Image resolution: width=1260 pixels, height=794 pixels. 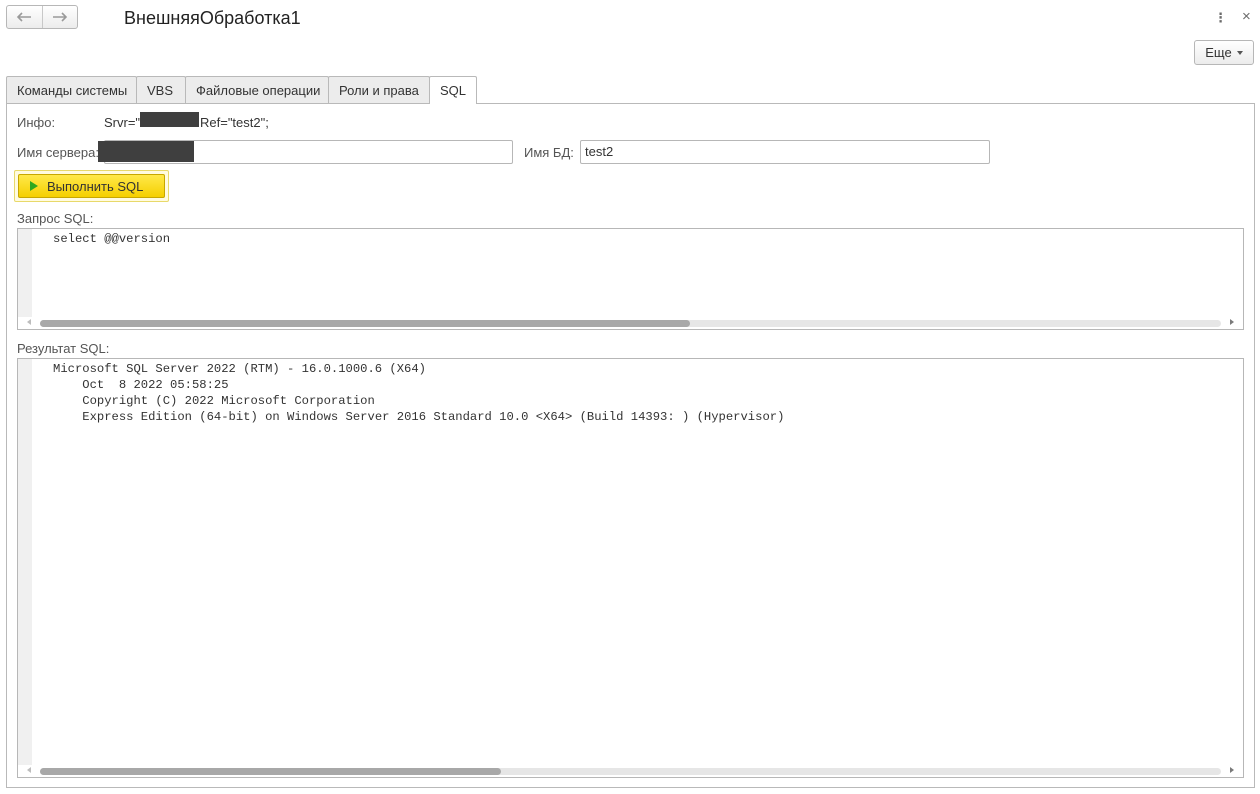 I want to click on sql-query-text: select @@version, so click(x=112, y=239).